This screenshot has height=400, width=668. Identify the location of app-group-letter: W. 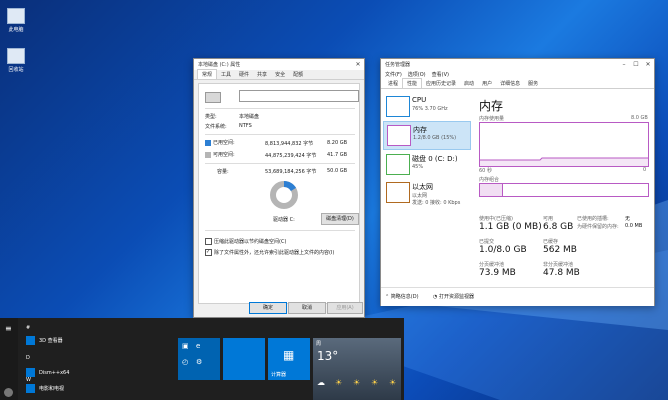
(28, 380).